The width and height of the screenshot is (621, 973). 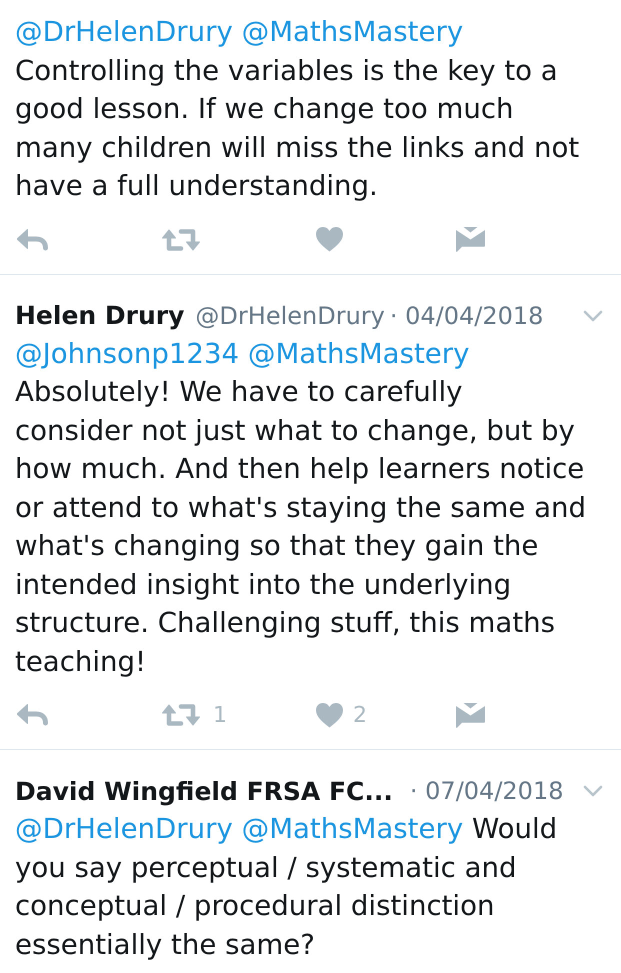 I want to click on like-button: 2, so click(x=341, y=715).